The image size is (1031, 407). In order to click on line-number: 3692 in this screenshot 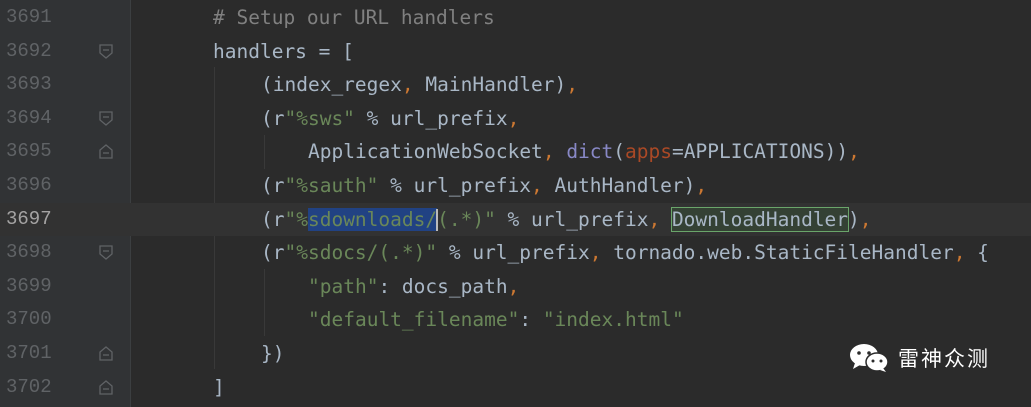, I will do `click(29, 50)`.